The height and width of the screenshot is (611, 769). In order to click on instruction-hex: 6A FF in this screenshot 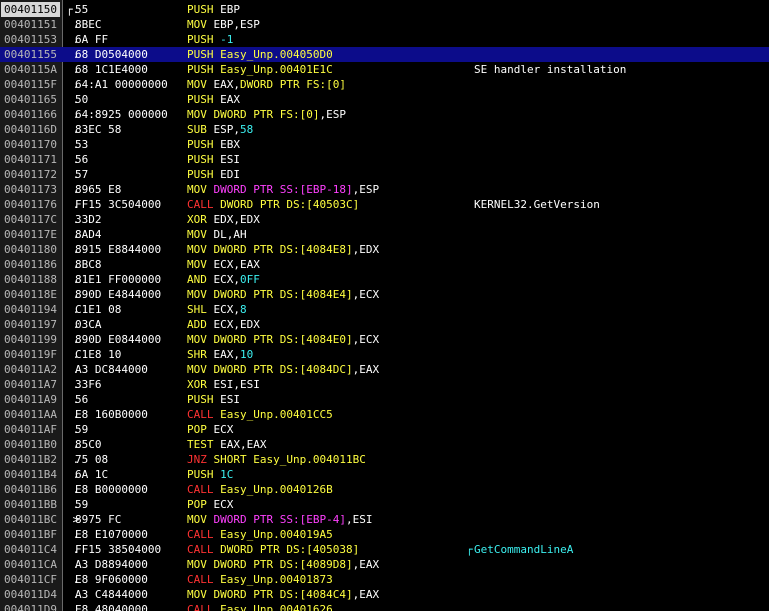, I will do `click(92, 39)`.